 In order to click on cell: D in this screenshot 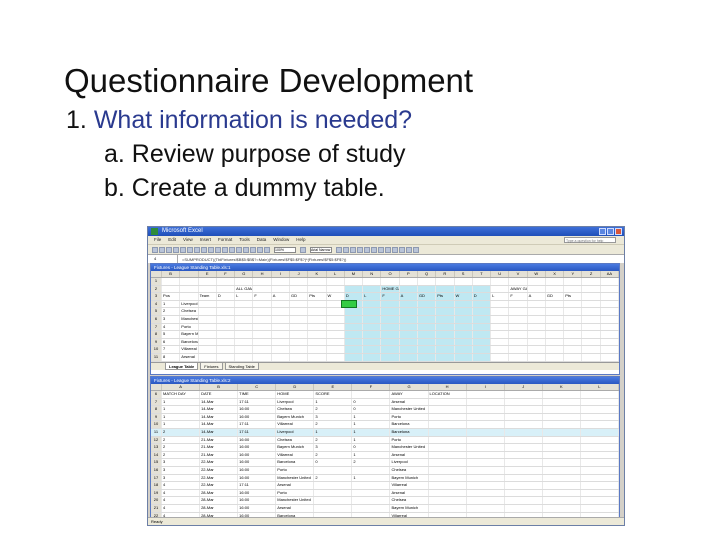, I will do `click(482, 296)`.